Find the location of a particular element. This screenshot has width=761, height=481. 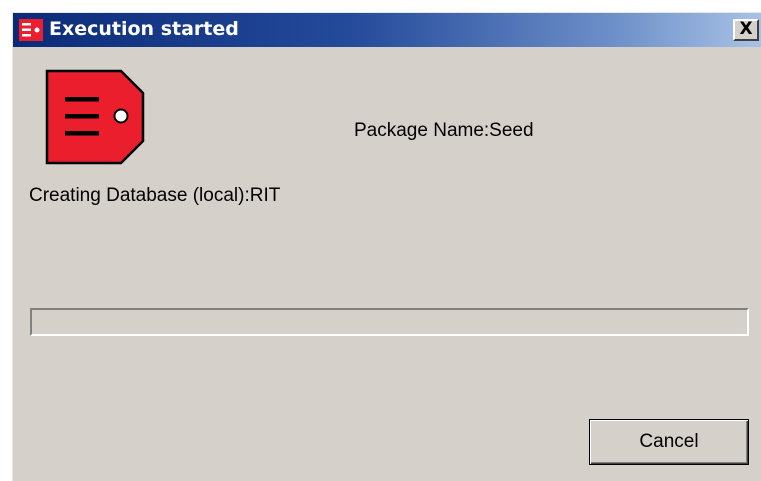

status-text: Creating Database (local):RIT is located at coordinates (155, 195).